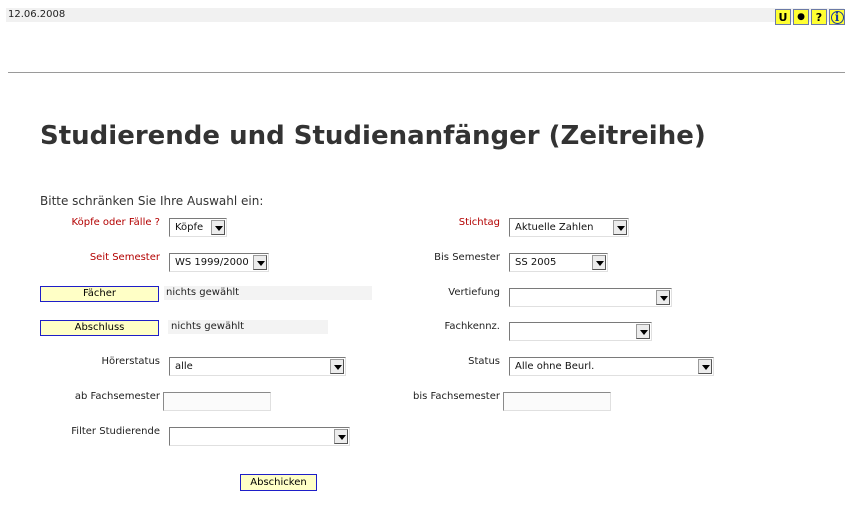 The width and height of the screenshot is (853, 529). What do you see at coordinates (837, 17) in the screenshot?
I see `info-icon: i` at bounding box center [837, 17].